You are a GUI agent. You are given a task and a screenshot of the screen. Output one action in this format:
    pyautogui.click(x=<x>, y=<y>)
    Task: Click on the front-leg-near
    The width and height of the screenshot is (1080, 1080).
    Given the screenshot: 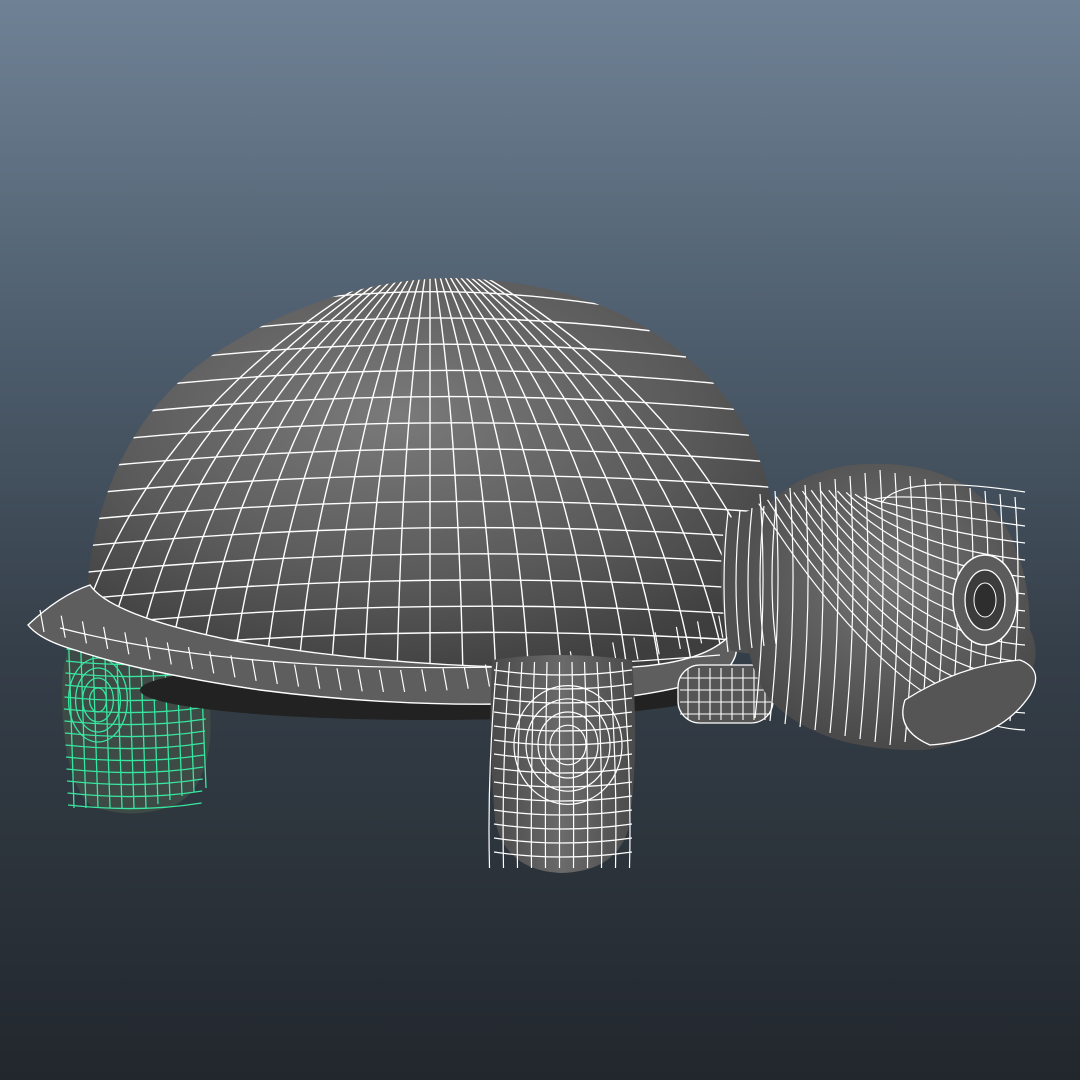 What is the action you would take?
    pyautogui.click(x=562, y=764)
    